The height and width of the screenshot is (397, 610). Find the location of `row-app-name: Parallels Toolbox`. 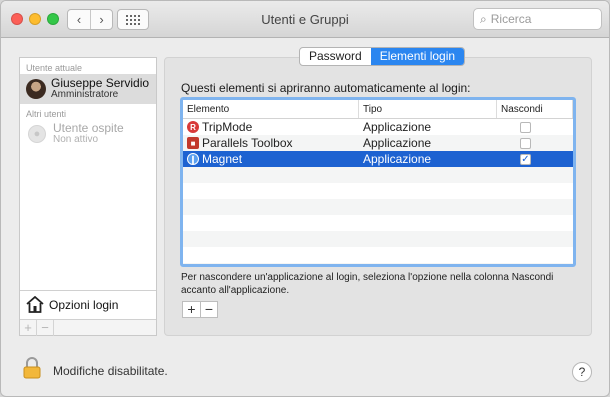

row-app-name: Parallels Toolbox is located at coordinates (247, 143).